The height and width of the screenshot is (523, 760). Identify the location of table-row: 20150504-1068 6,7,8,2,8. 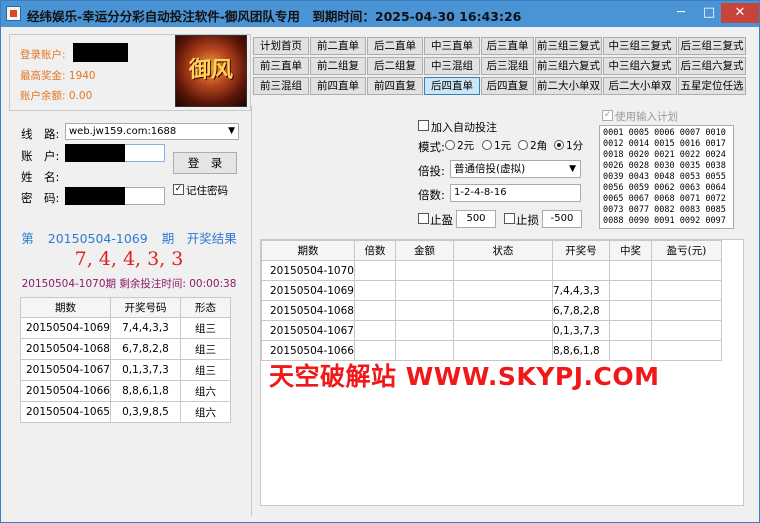
(491, 310).